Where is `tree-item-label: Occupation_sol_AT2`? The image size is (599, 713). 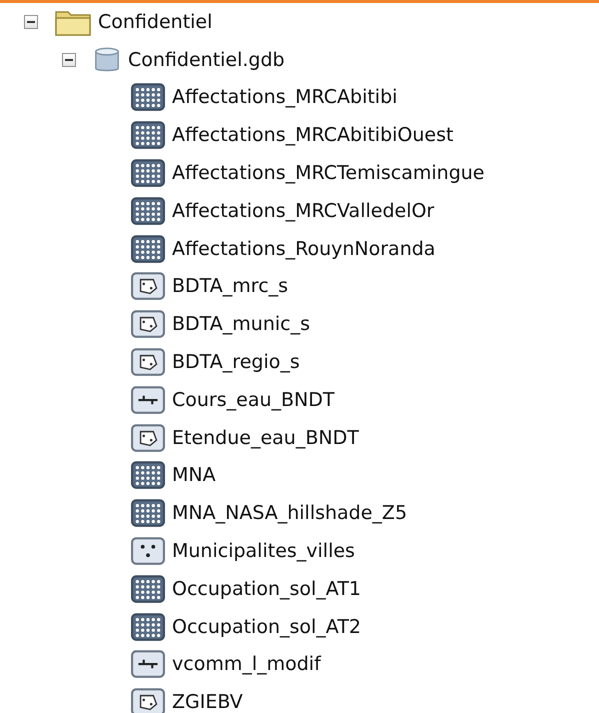
tree-item-label: Occupation_sol_AT2 is located at coordinates (267, 627).